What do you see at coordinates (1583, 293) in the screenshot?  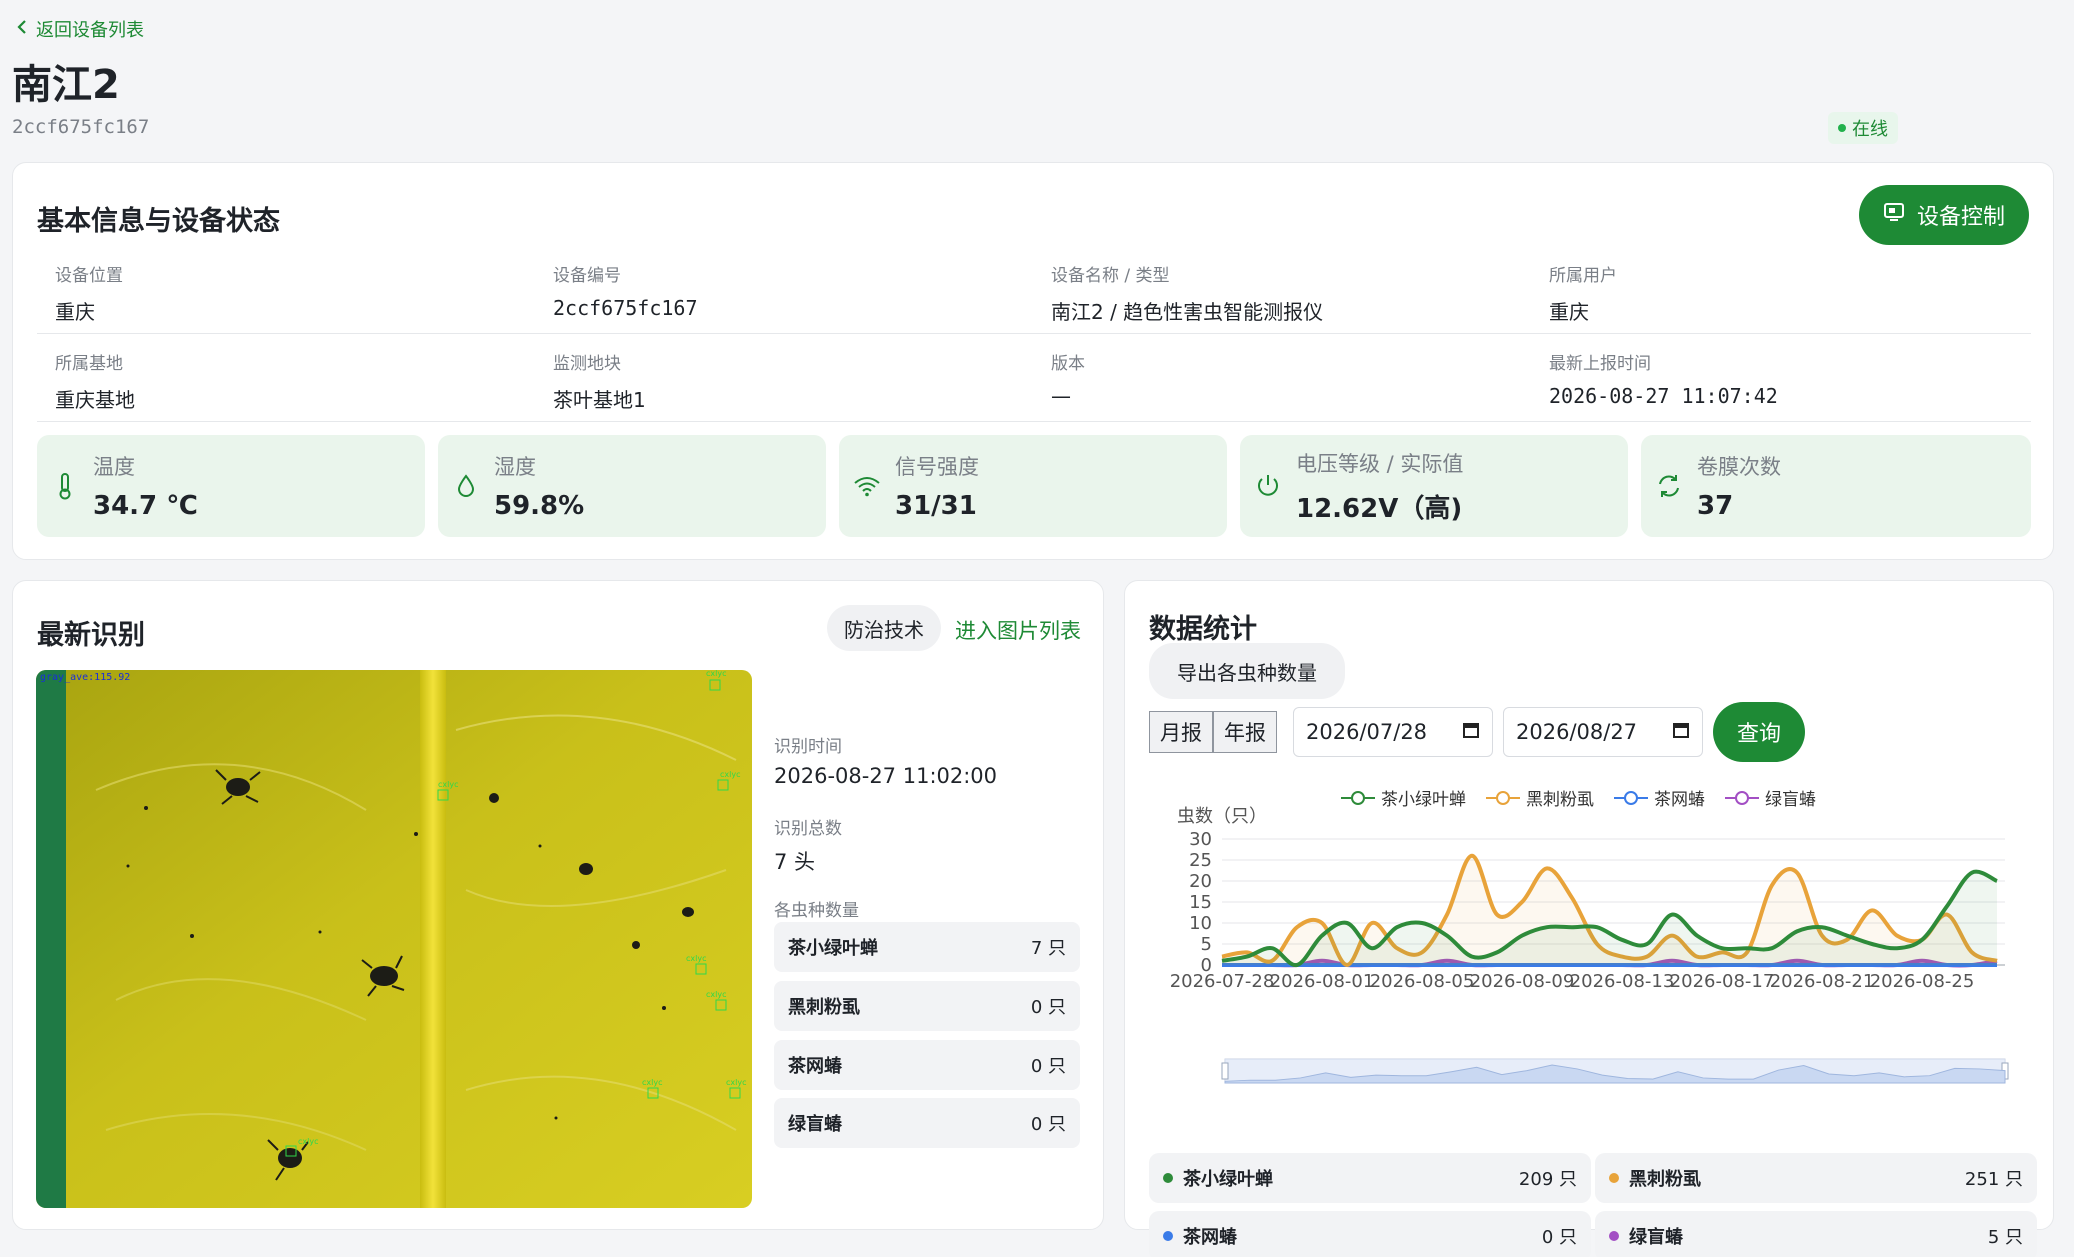 I see `field-owner: 所属用户 重庆` at bounding box center [1583, 293].